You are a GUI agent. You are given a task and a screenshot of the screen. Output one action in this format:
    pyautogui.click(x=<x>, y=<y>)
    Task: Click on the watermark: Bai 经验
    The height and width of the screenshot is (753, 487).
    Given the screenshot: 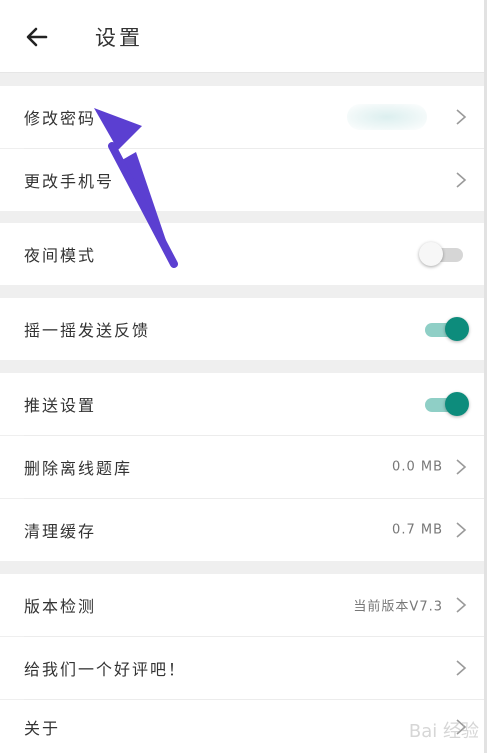 What is the action you would take?
    pyautogui.click(x=443, y=731)
    